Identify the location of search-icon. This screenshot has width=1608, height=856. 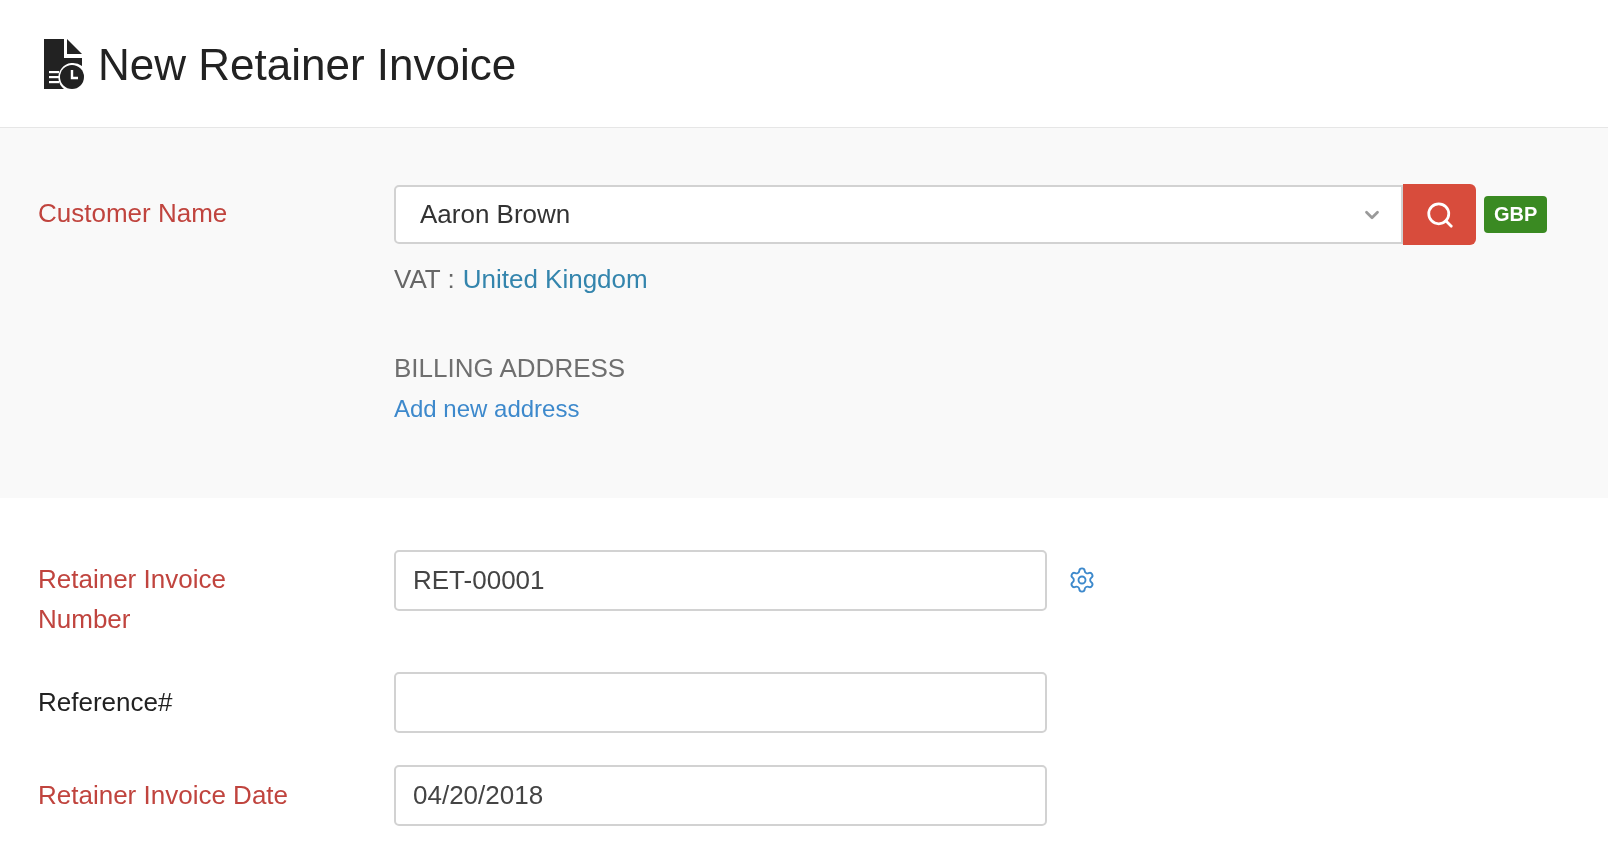
(1439, 214).